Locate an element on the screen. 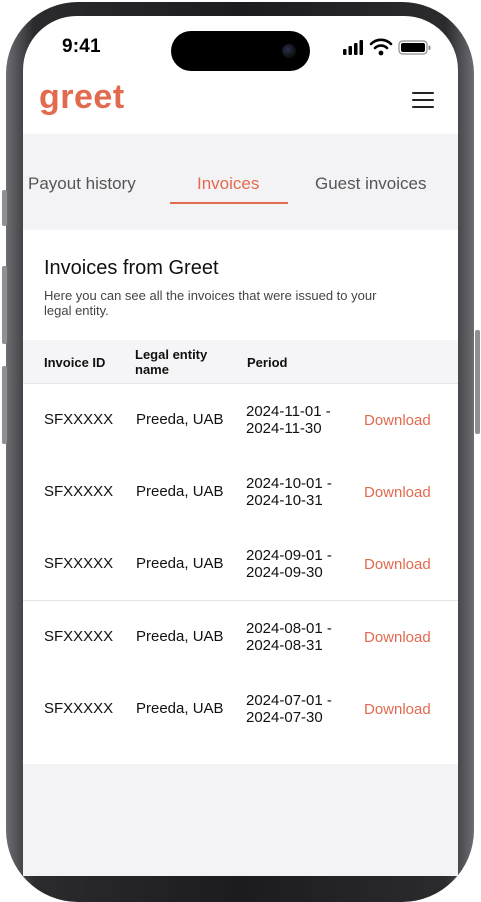  header-spacer is located at coordinates (240, 148).